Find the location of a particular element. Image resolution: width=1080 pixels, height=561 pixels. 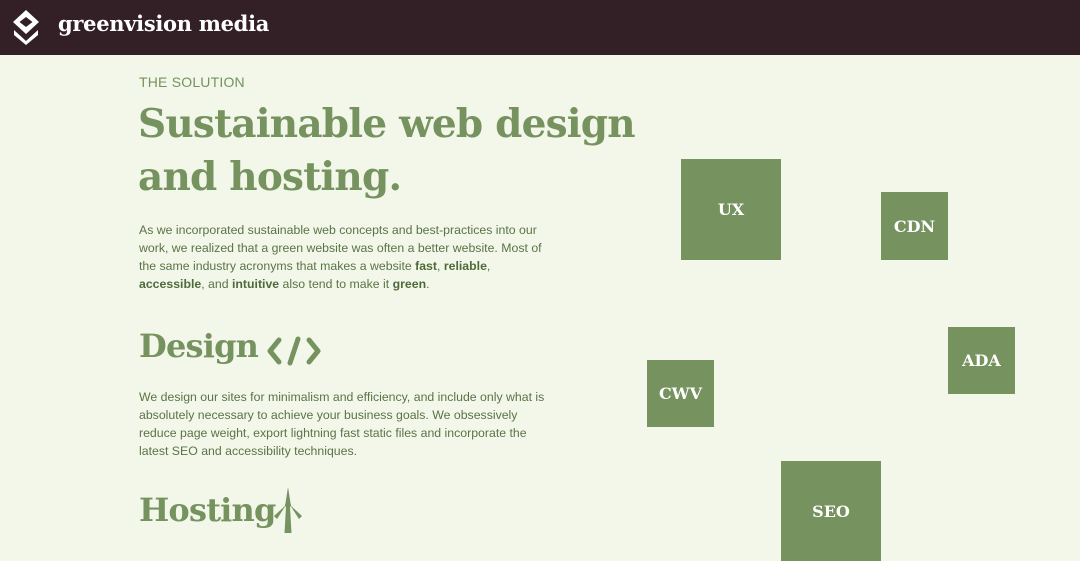

intro-text: , and is located at coordinates (216, 284).